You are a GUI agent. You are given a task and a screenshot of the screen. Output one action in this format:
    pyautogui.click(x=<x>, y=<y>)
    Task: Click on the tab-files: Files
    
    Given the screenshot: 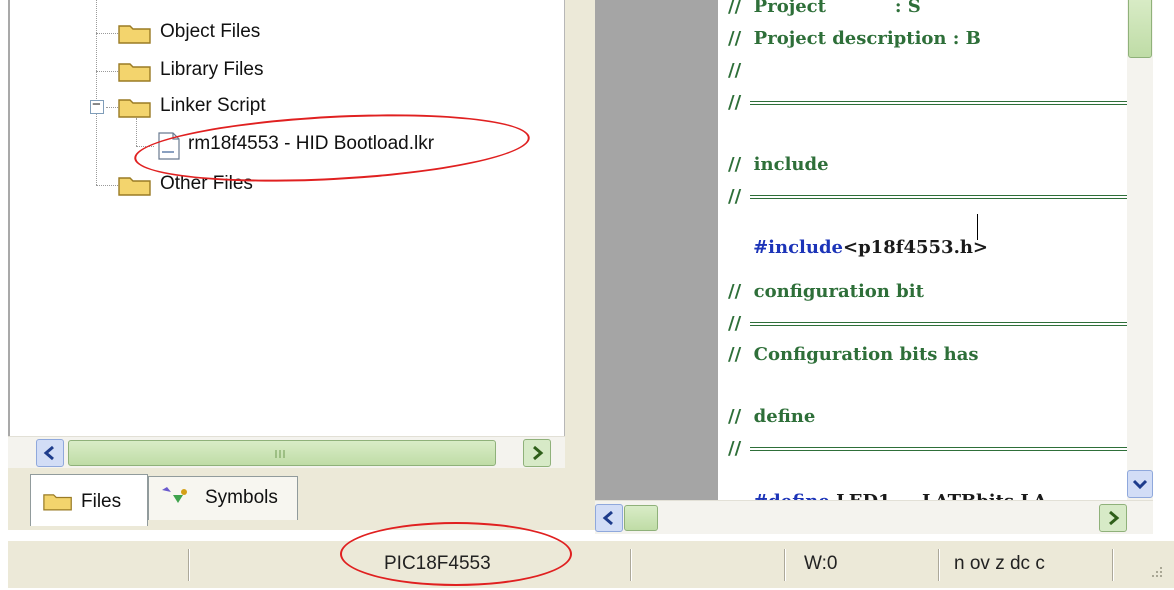 What is the action you would take?
    pyautogui.click(x=89, y=500)
    